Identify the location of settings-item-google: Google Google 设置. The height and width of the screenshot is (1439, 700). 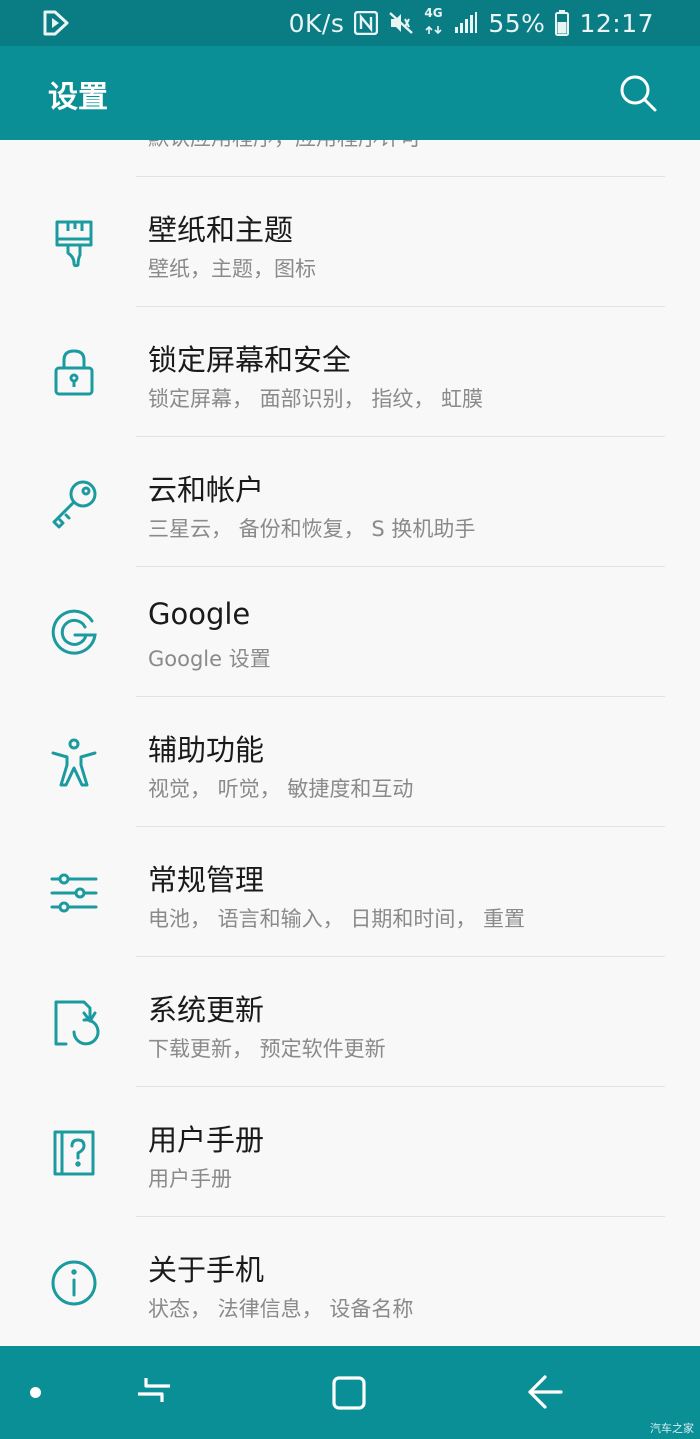
(350, 632).